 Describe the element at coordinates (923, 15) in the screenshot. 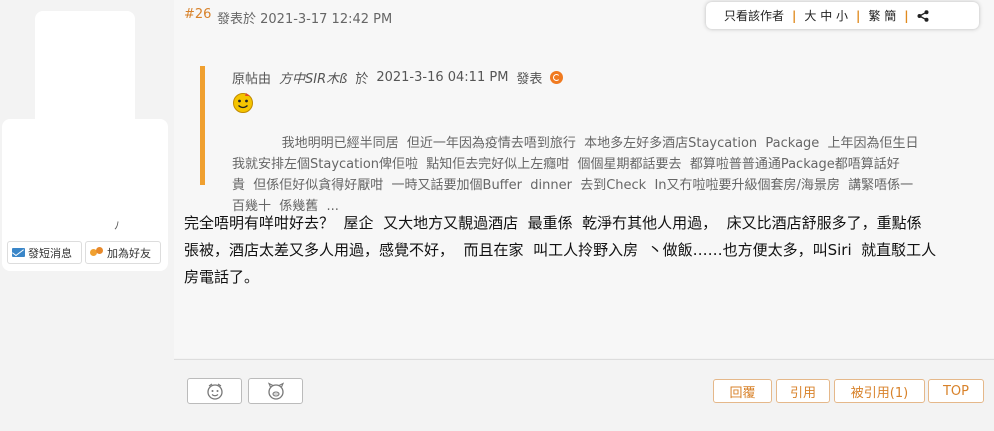

I see `share-icon` at that location.